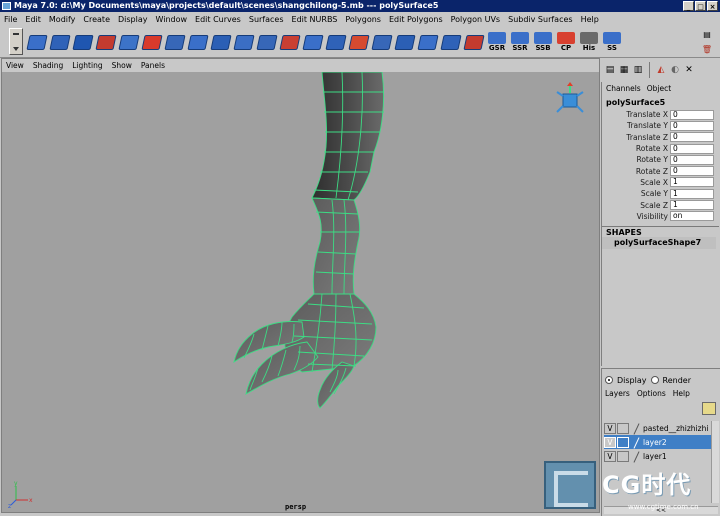 This screenshot has width=720, height=516. I want to click on combine-icon, so click(152, 42).